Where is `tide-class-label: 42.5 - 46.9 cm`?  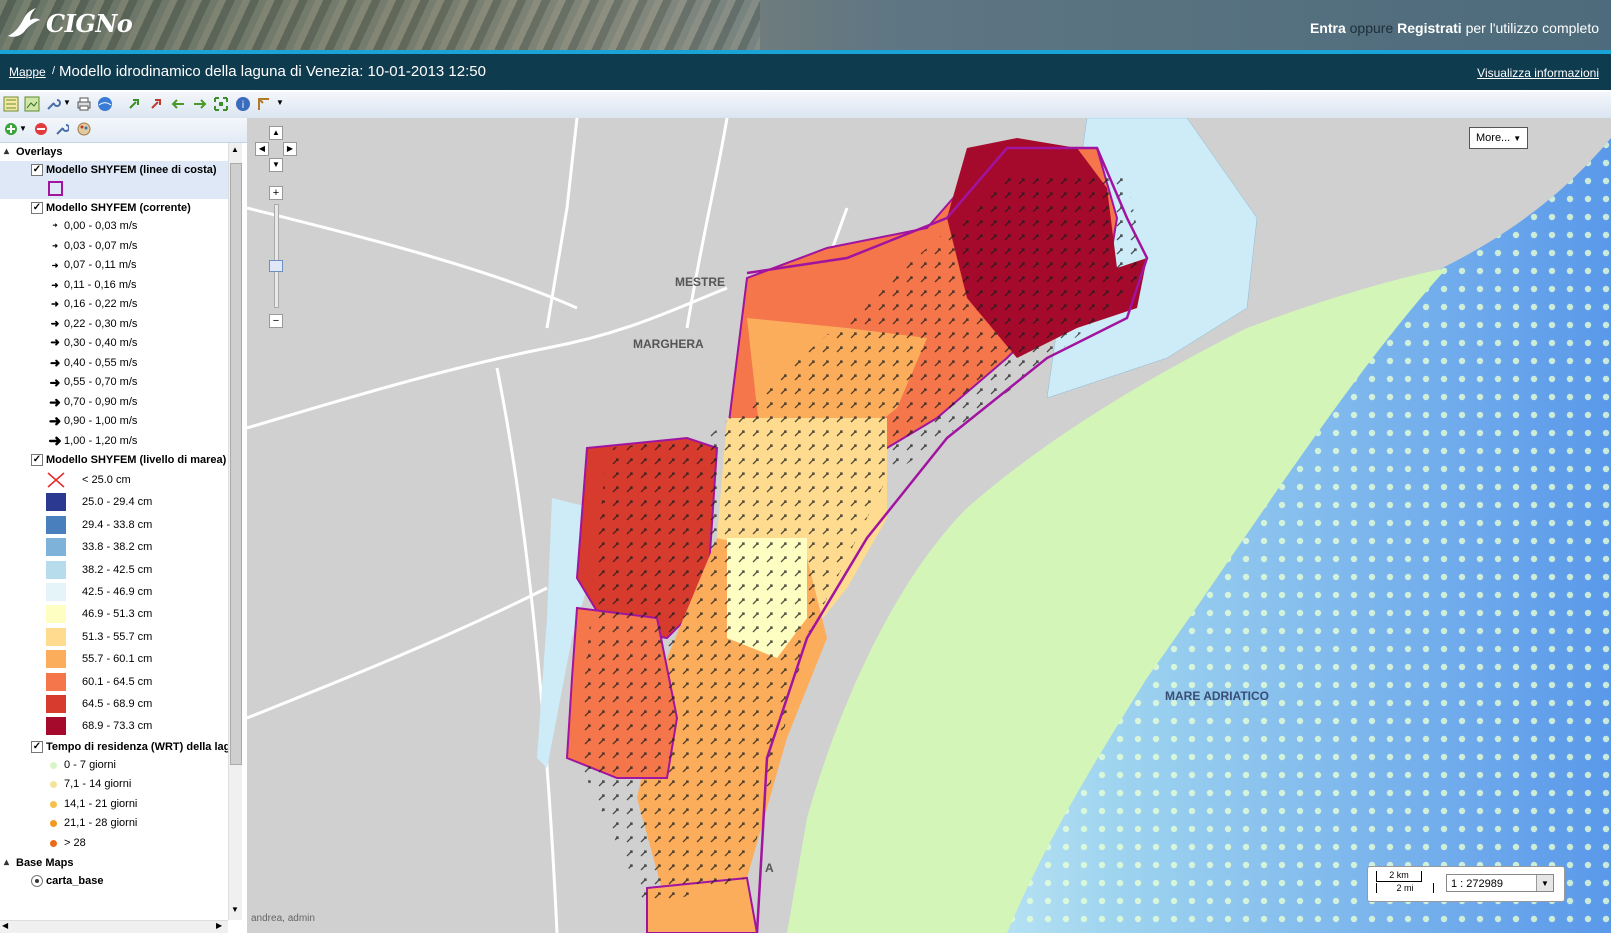 tide-class-label: 42.5 - 46.9 cm is located at coordinates (117, 591).